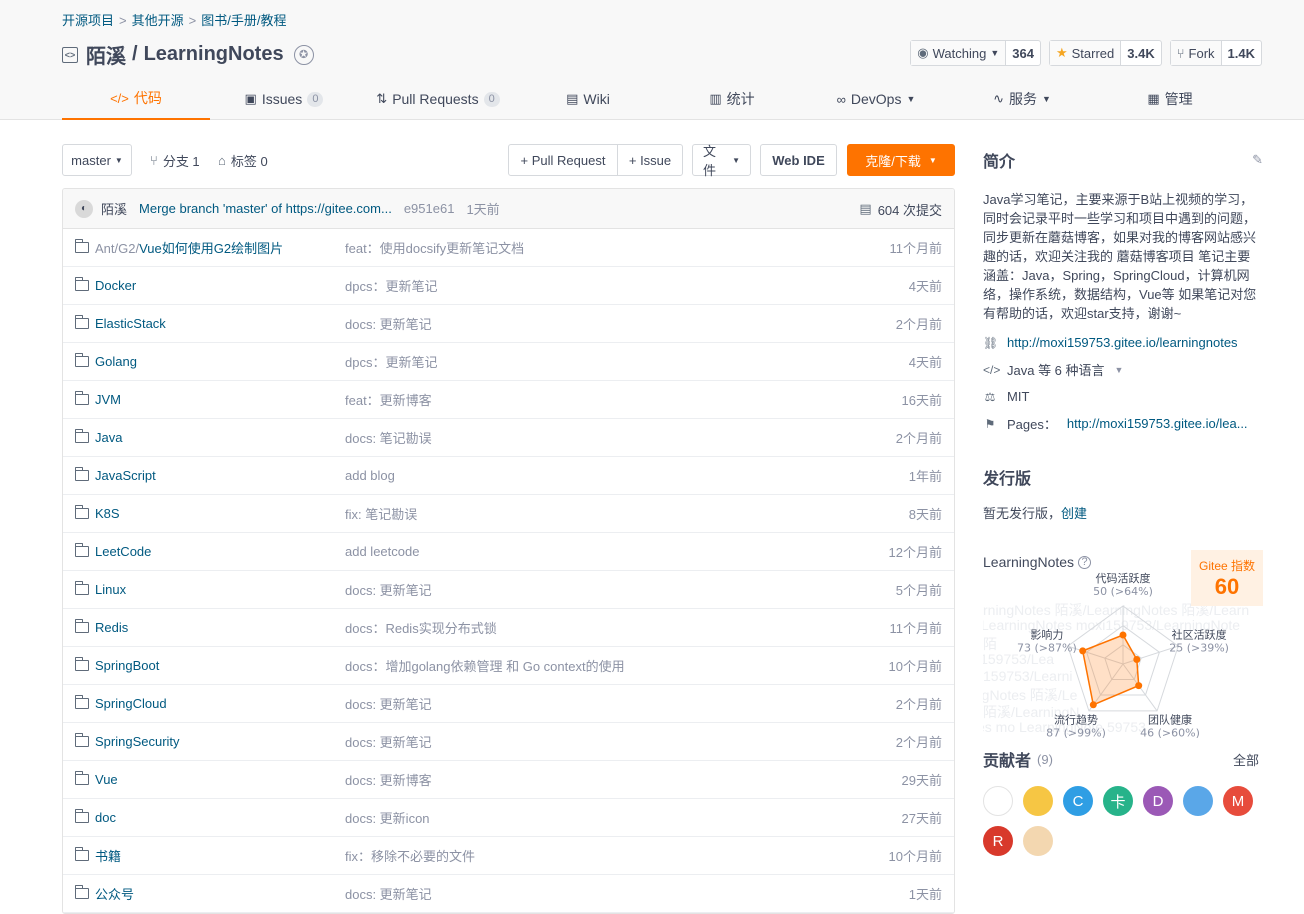  Describe the element at coordinates (508, 438) in the screenshot. I see `table-row: Java docs: 笔记勘误 2个月前` at that location.